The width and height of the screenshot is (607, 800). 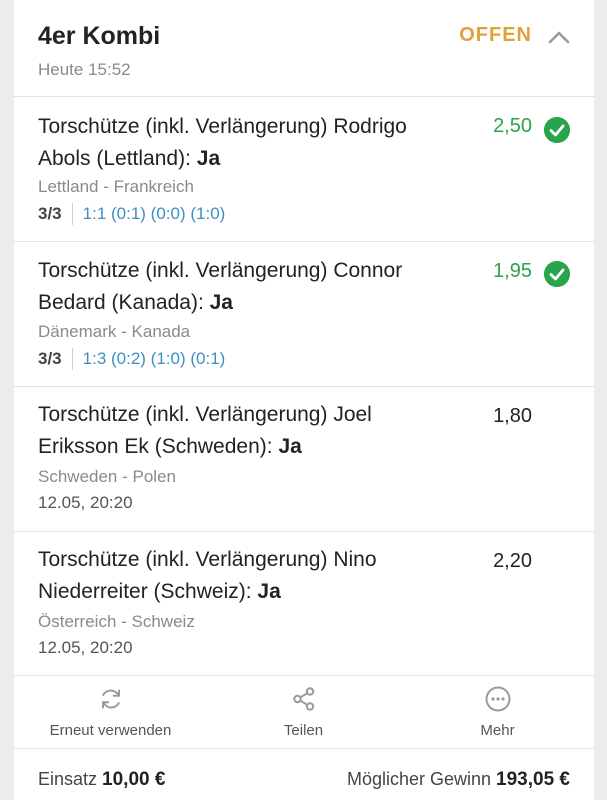 What do you see at coordinates (110, 712) in the screenshot?
I see `reuse-button: Erneut verwenden` at bounding box center [110, 712].